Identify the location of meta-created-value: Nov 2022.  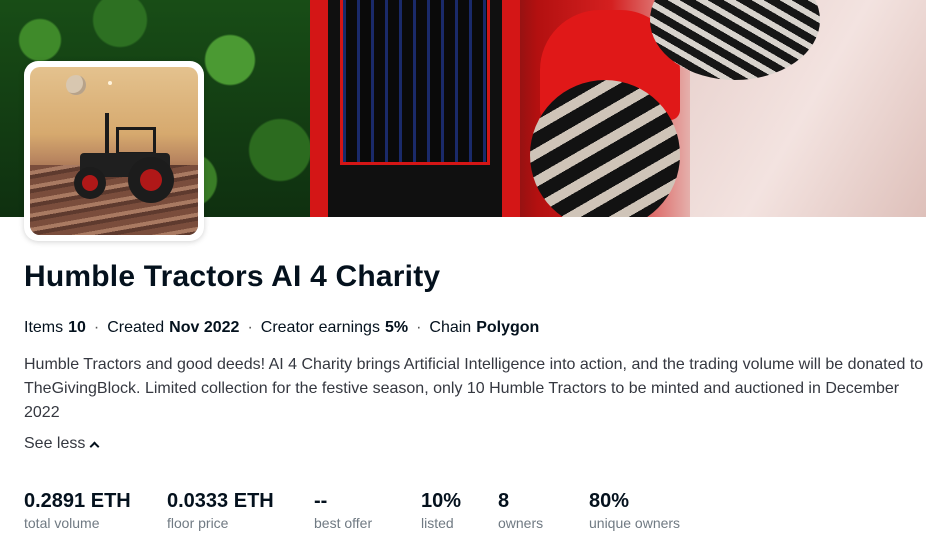
(204, 327).